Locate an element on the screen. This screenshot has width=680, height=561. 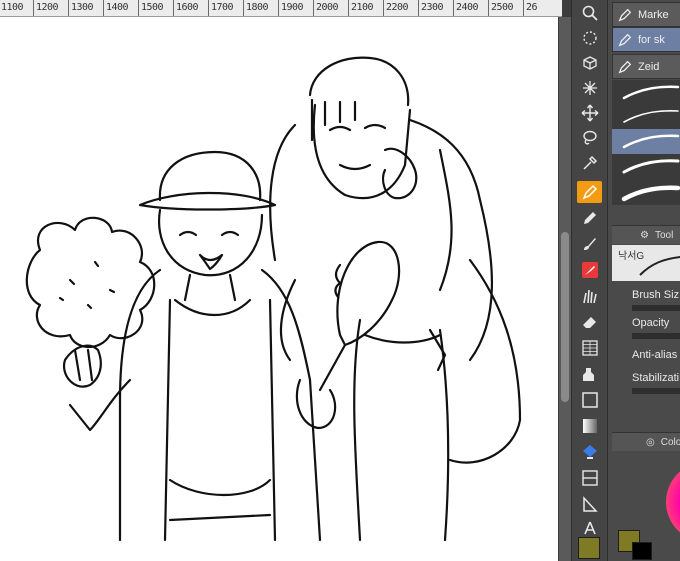
ruler-tick: 2400 is located at coordinates (466, 8).